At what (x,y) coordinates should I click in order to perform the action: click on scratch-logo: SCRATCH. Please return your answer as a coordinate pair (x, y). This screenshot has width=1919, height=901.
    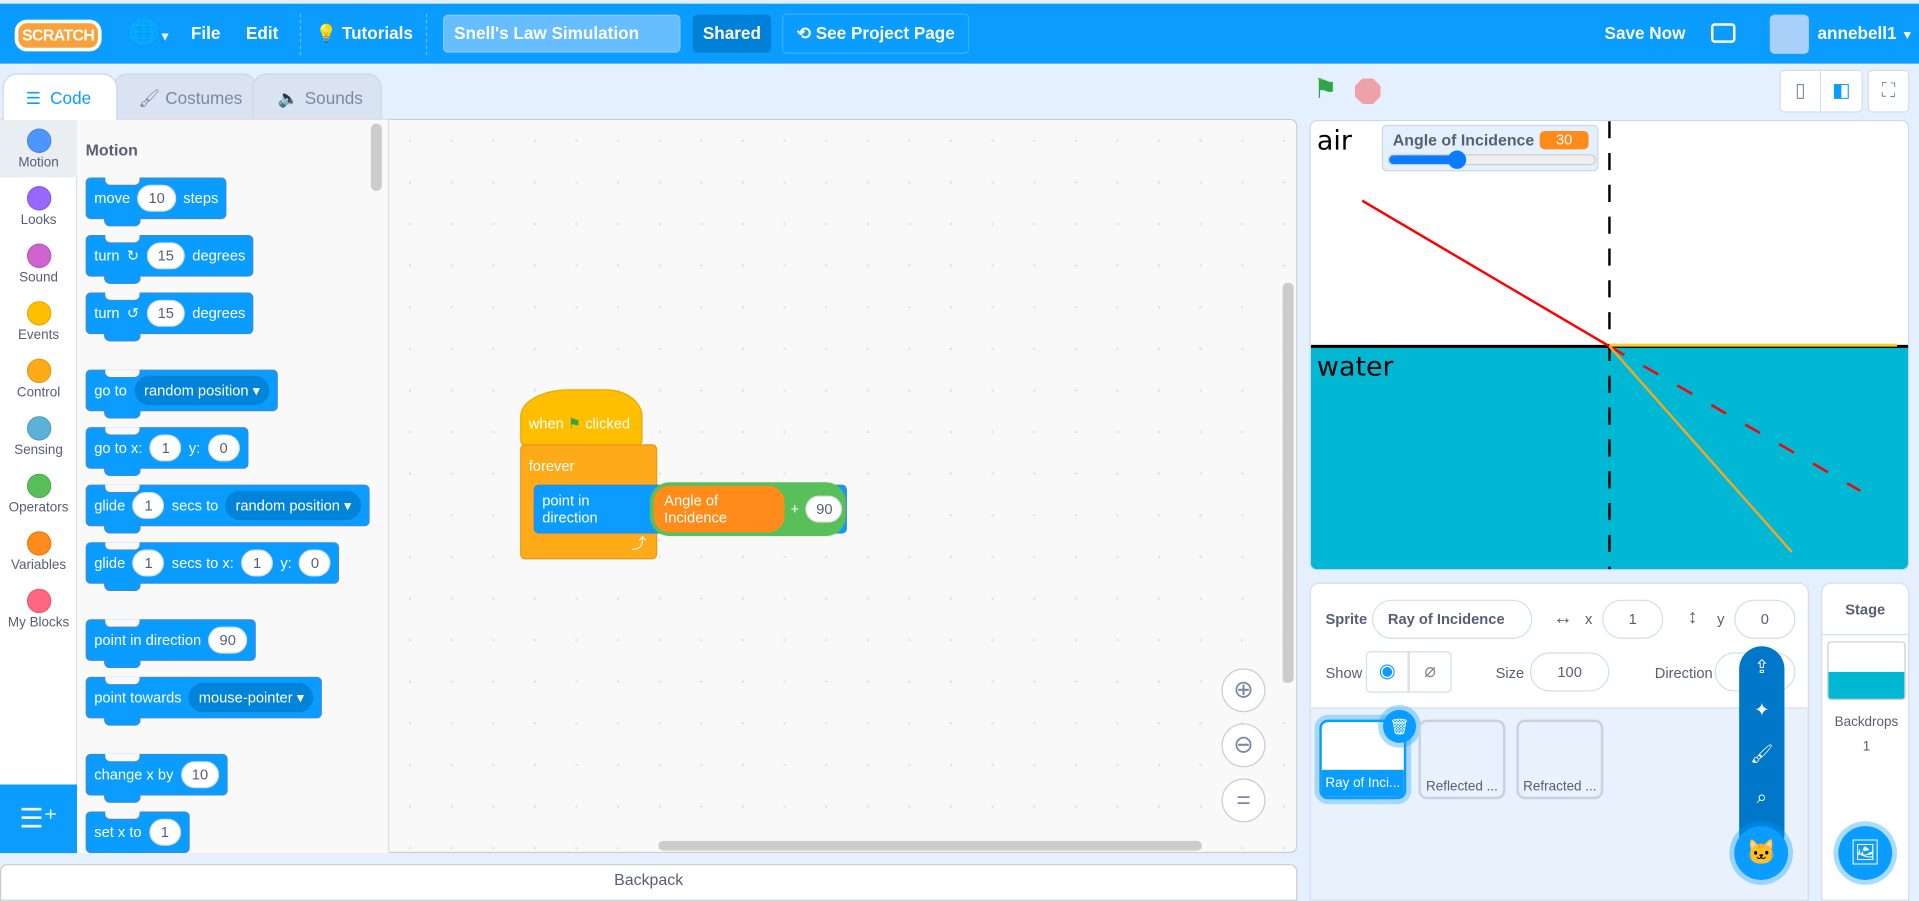
    Looking at the image, I should click on (58, 35).